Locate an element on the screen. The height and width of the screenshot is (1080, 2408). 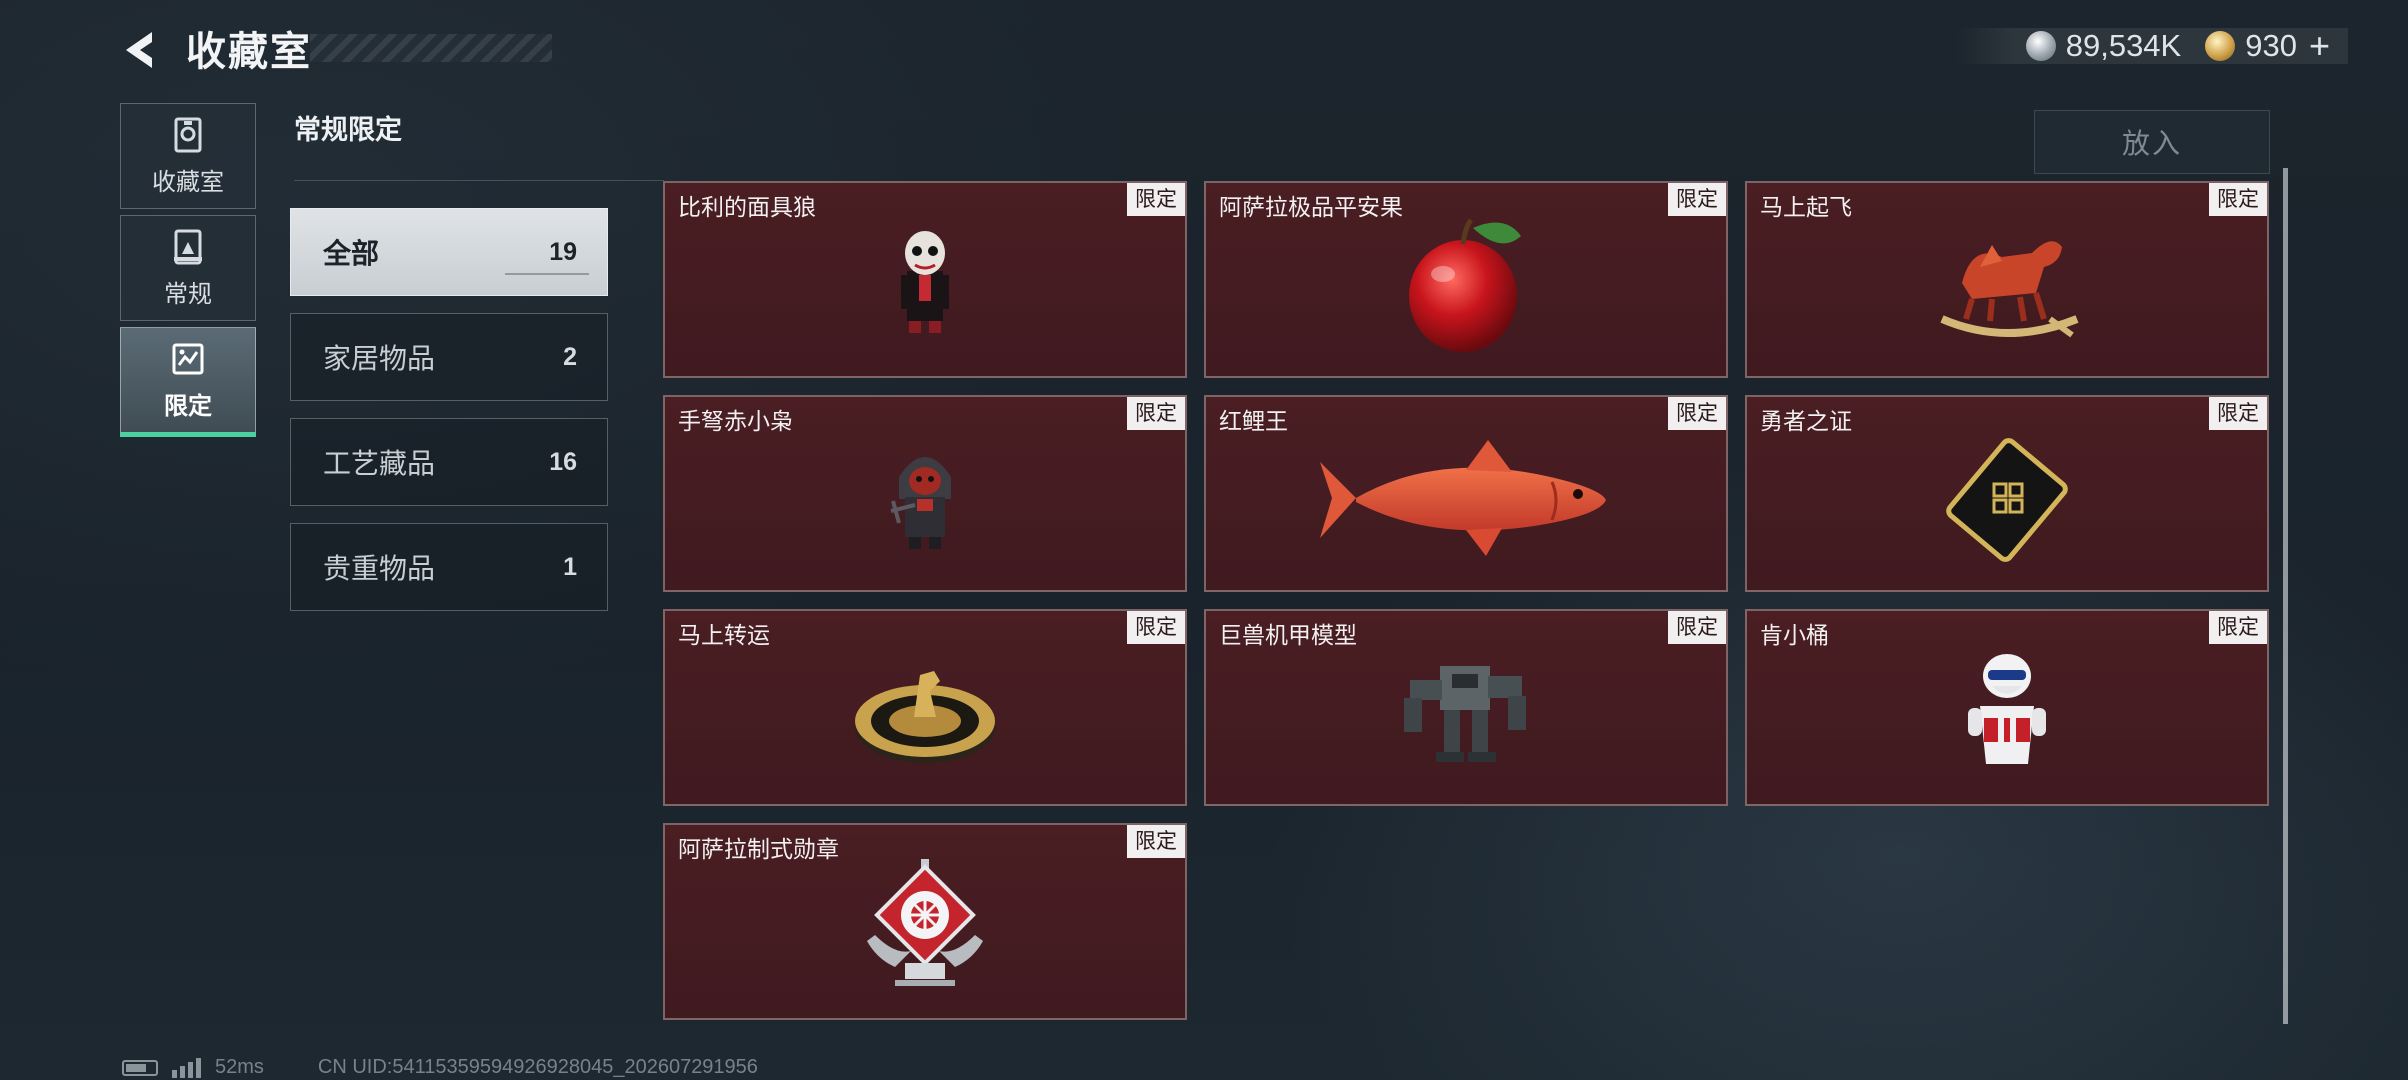
back-arrow-icon is located at coordinates (139, 50).